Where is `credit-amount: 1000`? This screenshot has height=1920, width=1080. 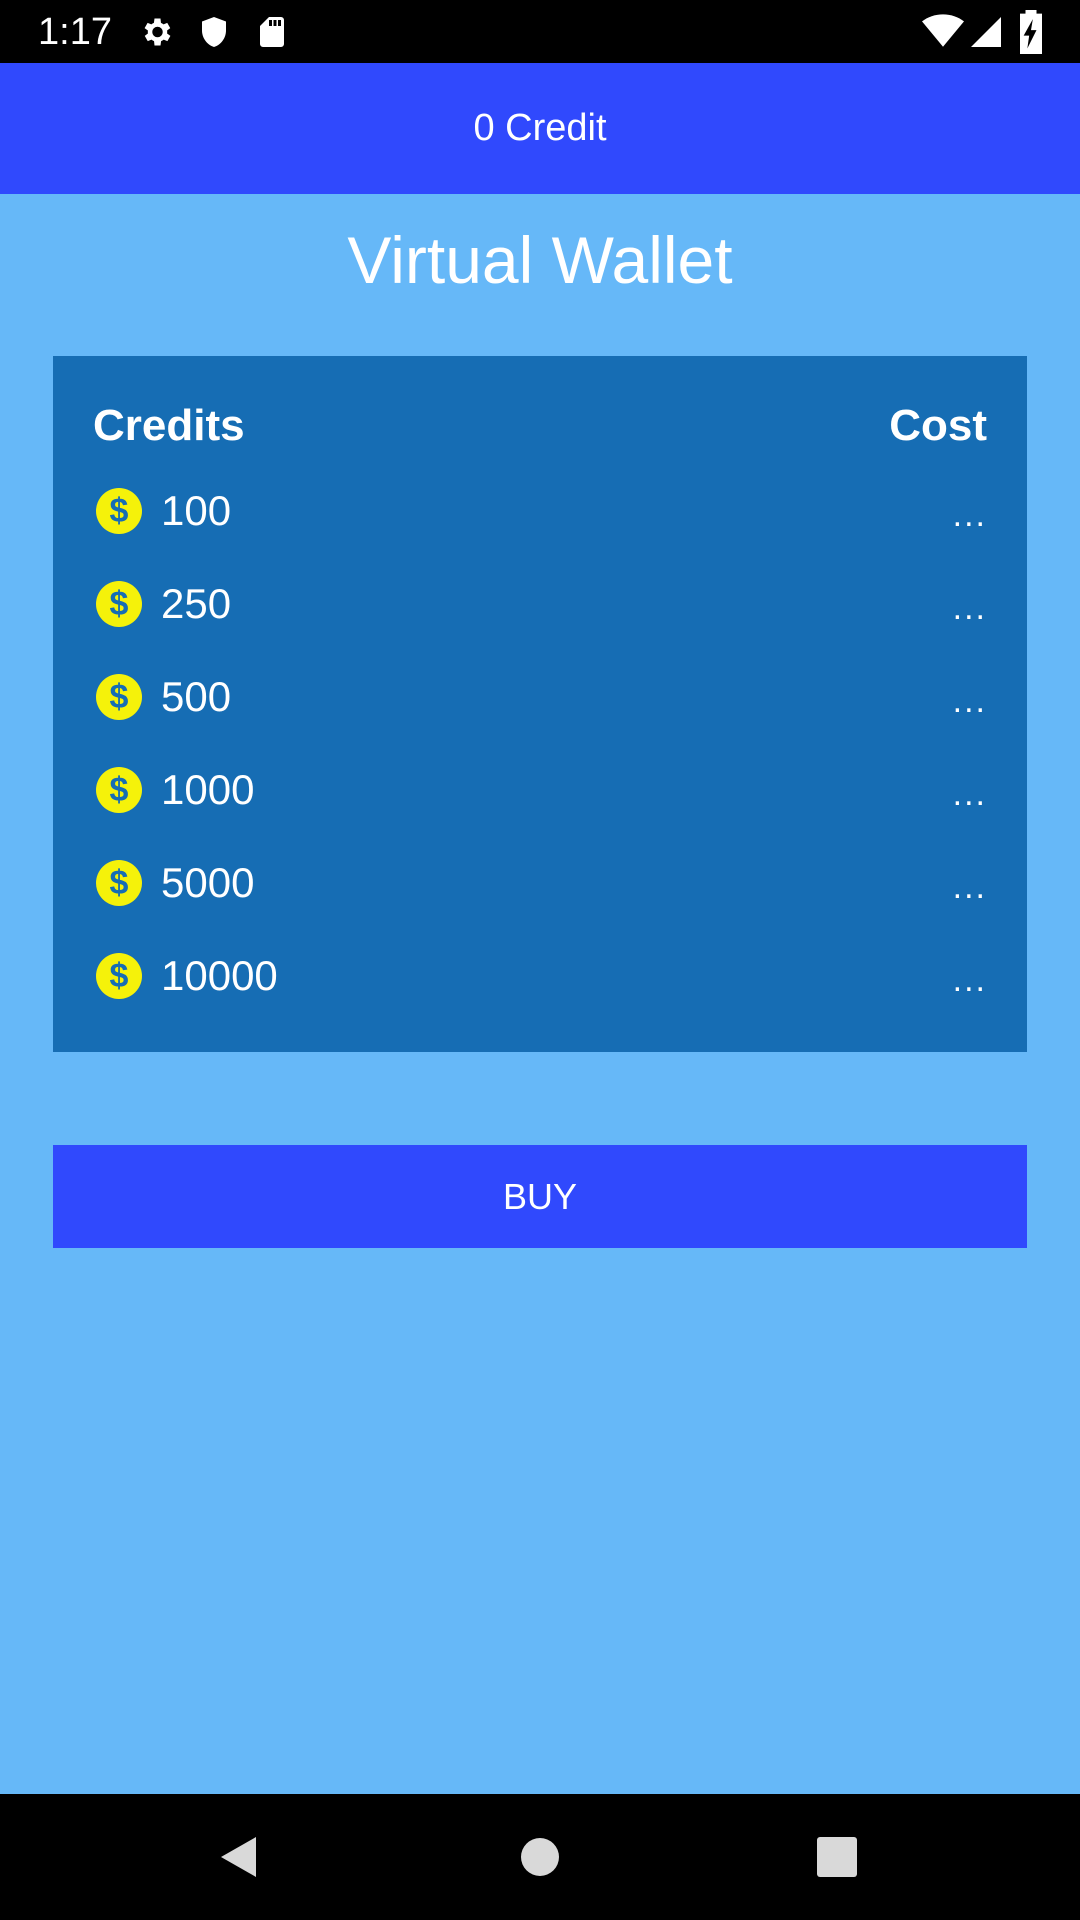 credit-amount: 1000 is located at coordinates (208, 789).